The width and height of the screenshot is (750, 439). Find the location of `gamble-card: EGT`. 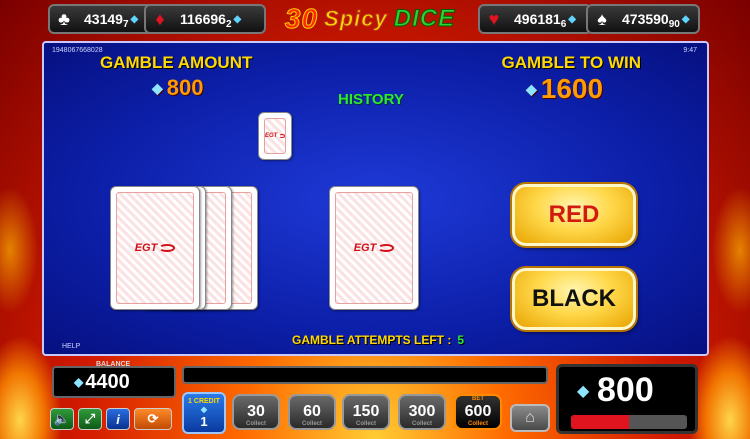

gamble-card: EGT is located at coordinates (374, 248).